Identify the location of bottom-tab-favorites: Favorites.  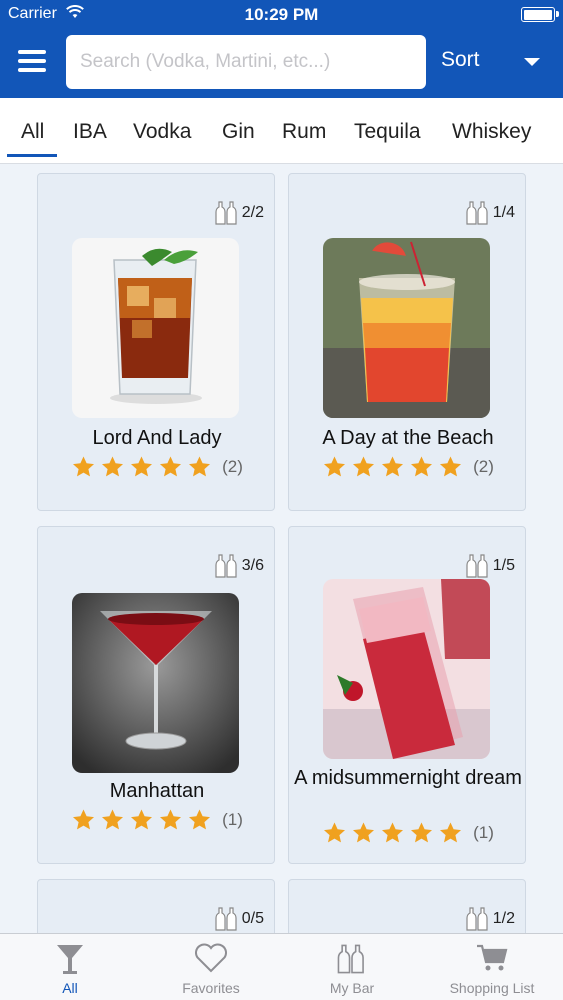
(211, 967).